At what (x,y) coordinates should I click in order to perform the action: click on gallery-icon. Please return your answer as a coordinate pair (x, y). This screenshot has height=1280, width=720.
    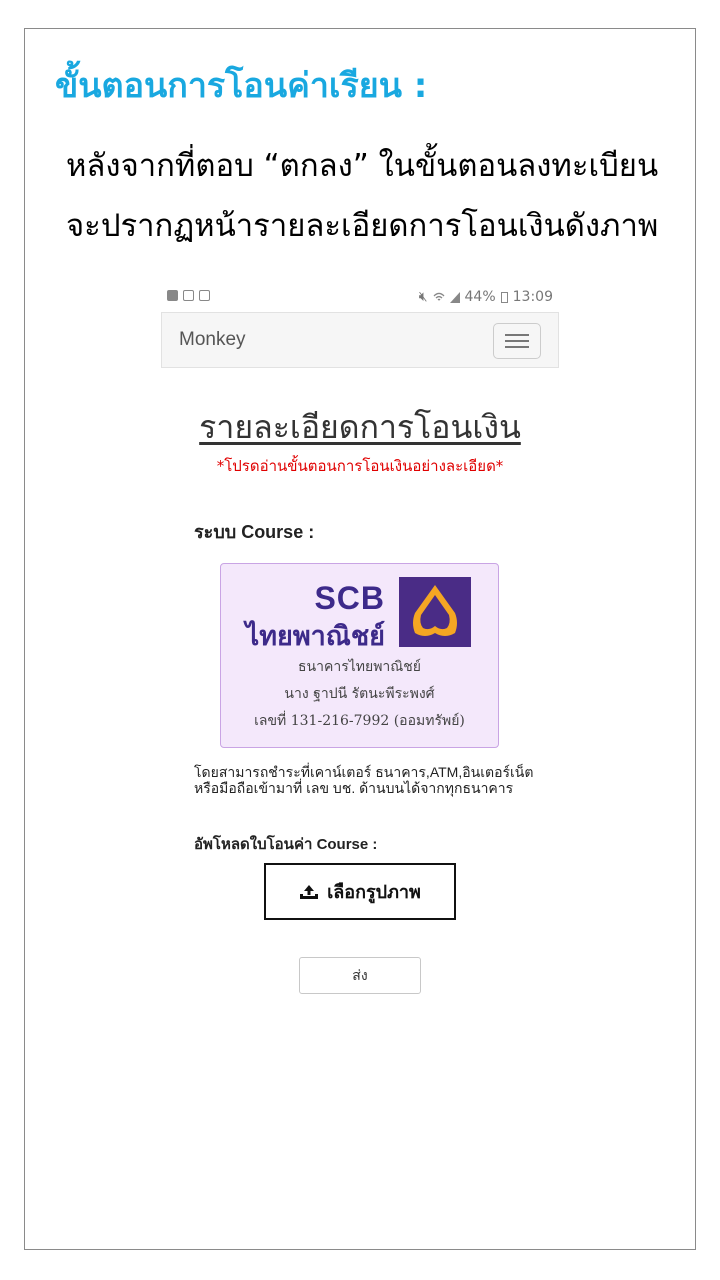
    Looking at the image, I should click on (188, 295).